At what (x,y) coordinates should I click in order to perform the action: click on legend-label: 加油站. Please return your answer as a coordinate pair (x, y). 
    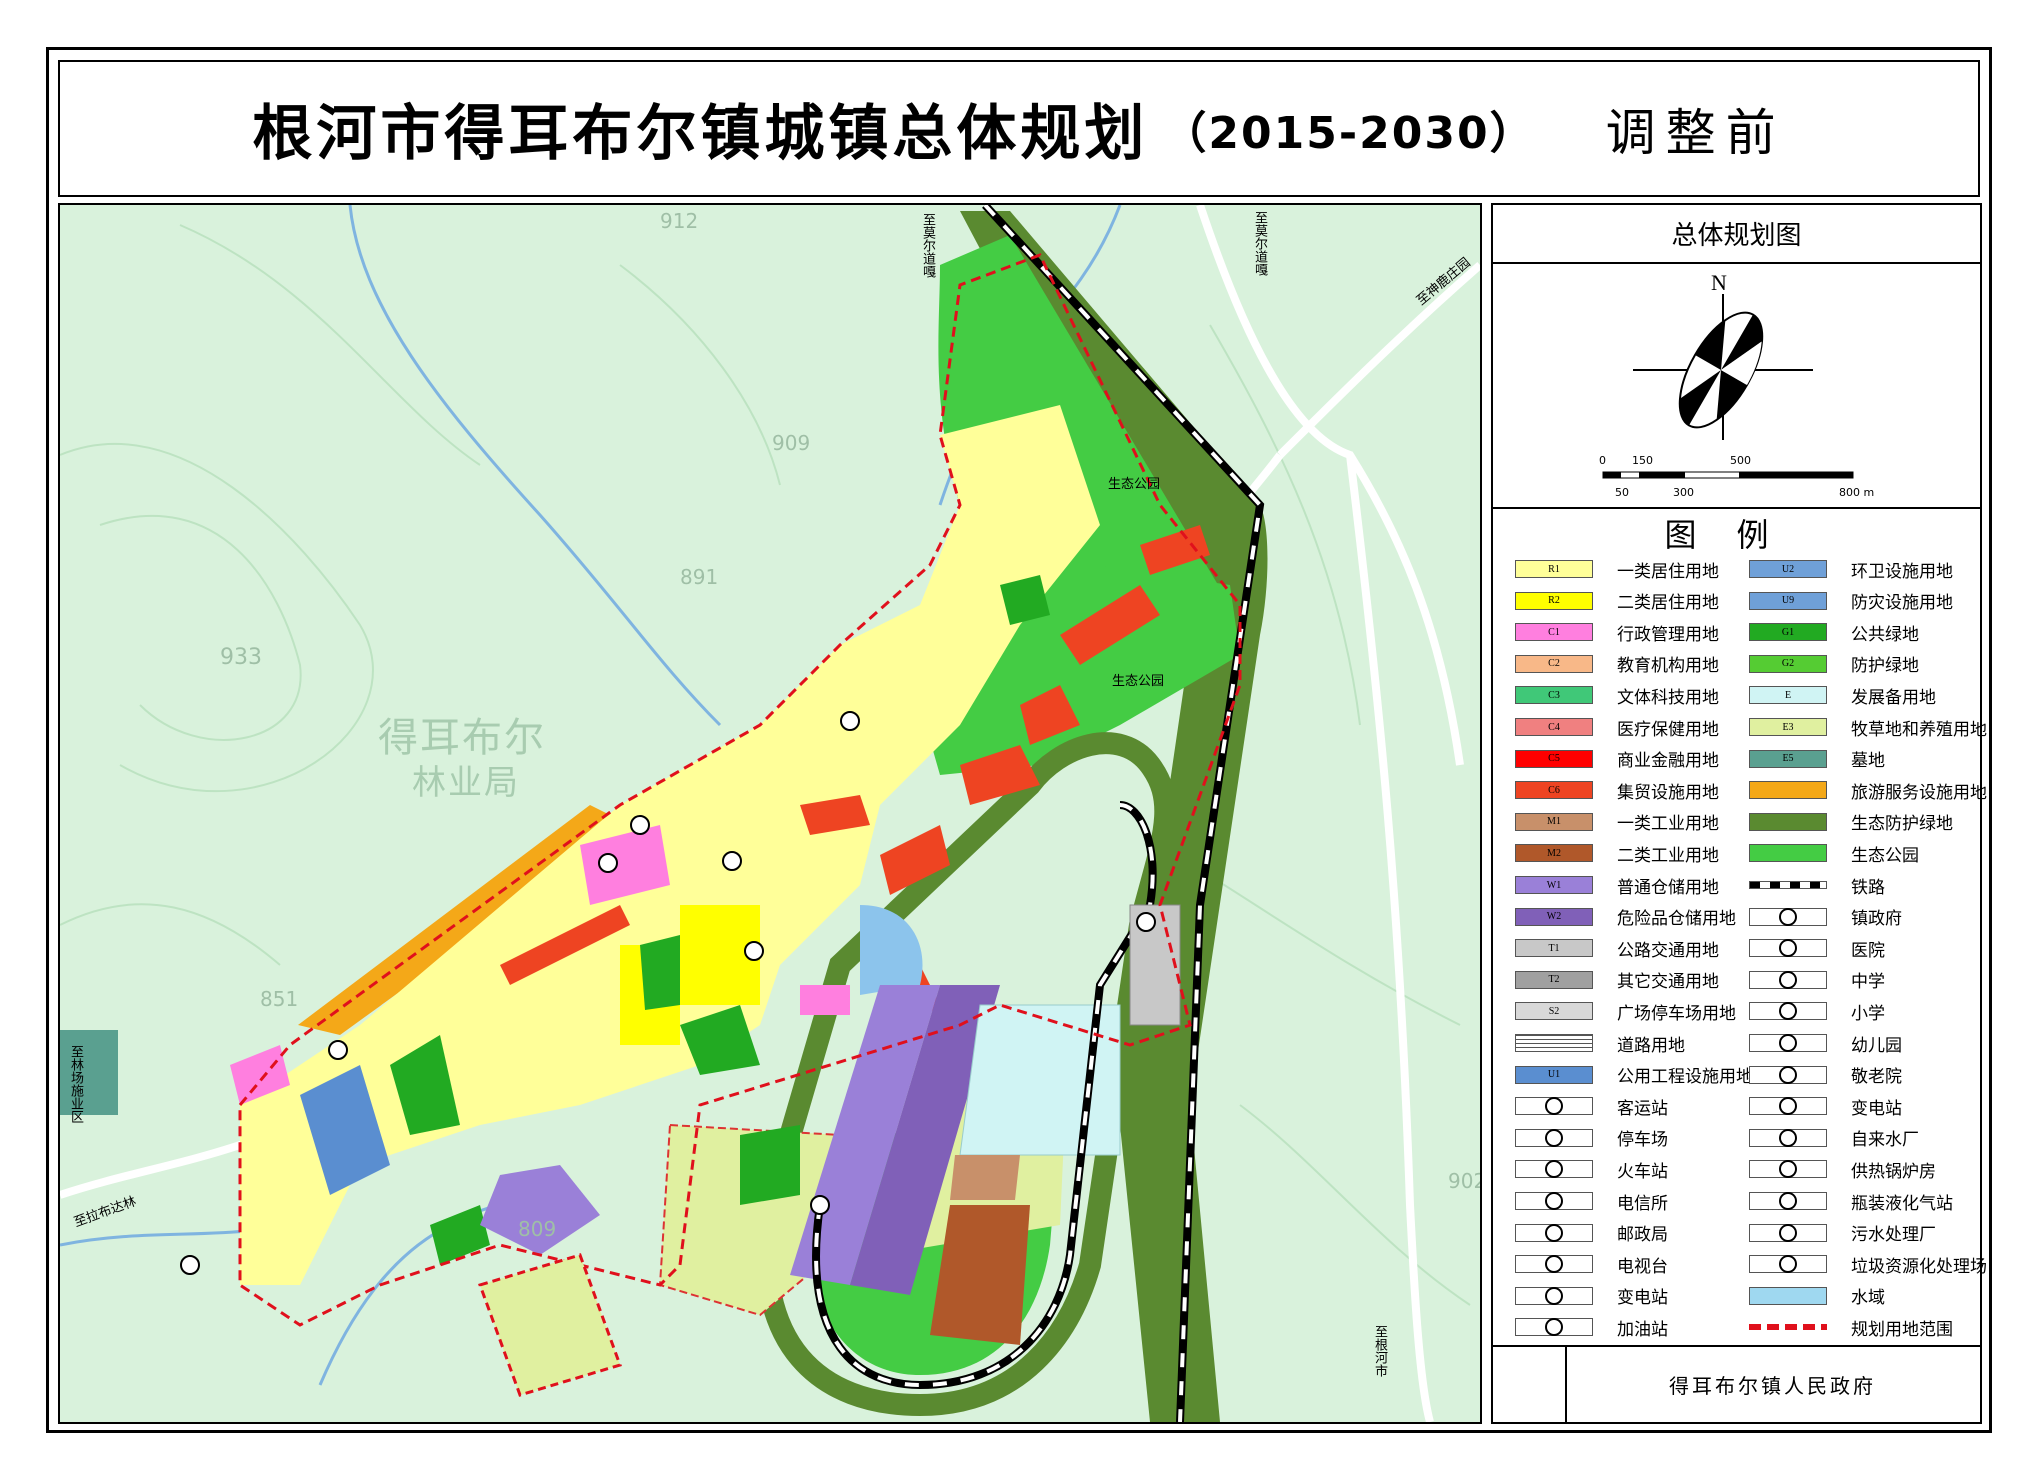
    Looking at the image, I should click on (1642, 1329).